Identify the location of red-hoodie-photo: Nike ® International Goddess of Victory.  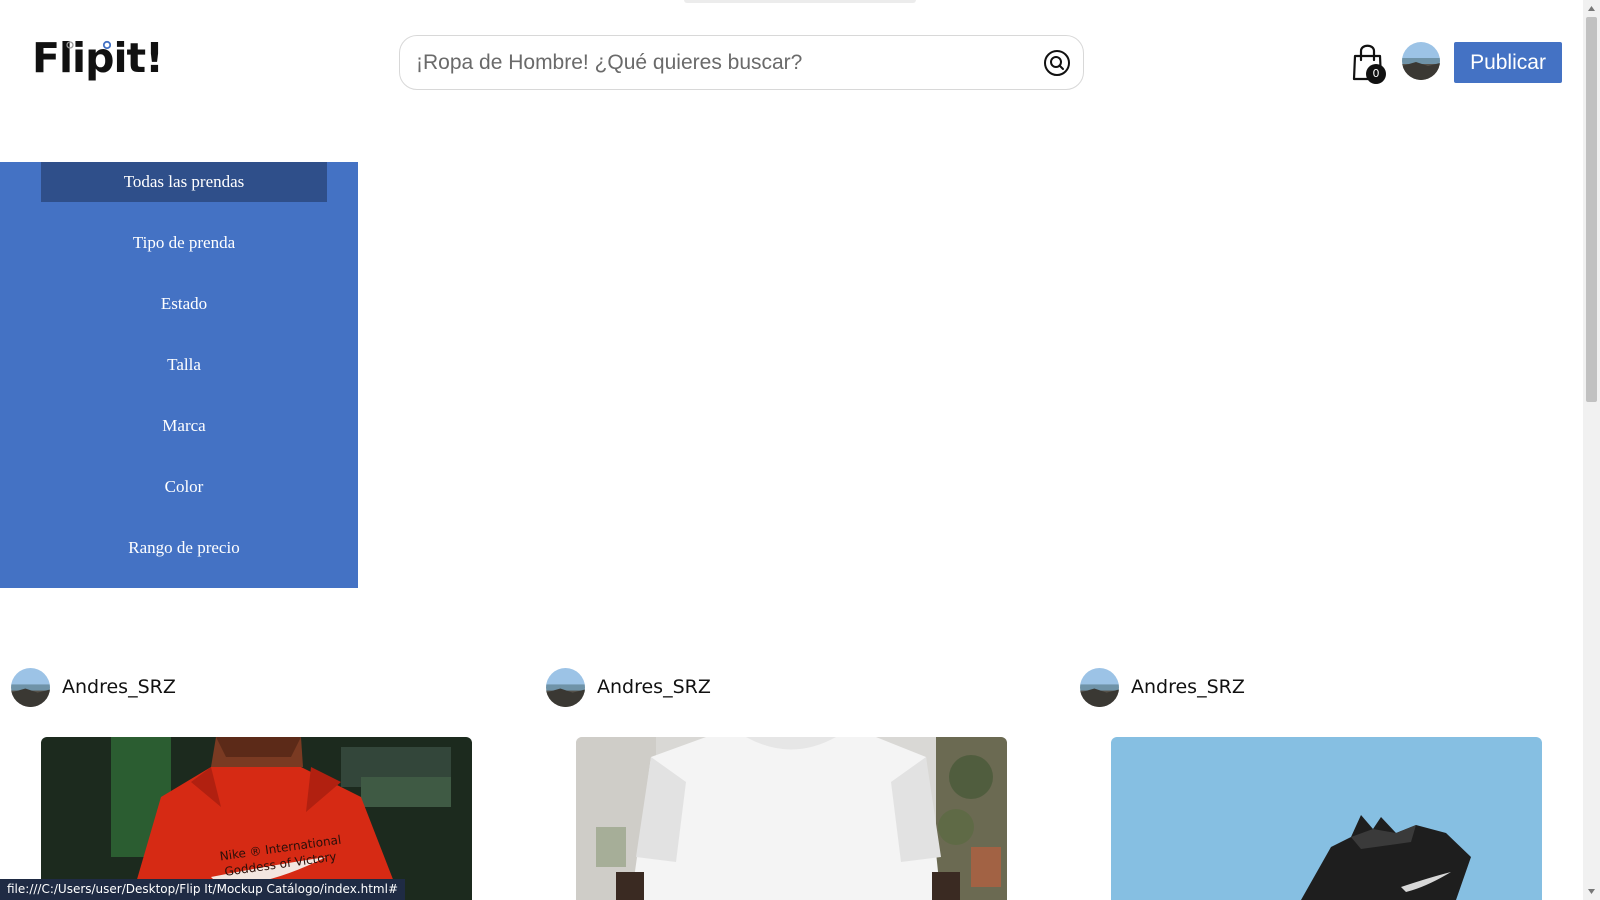
(256, 818).